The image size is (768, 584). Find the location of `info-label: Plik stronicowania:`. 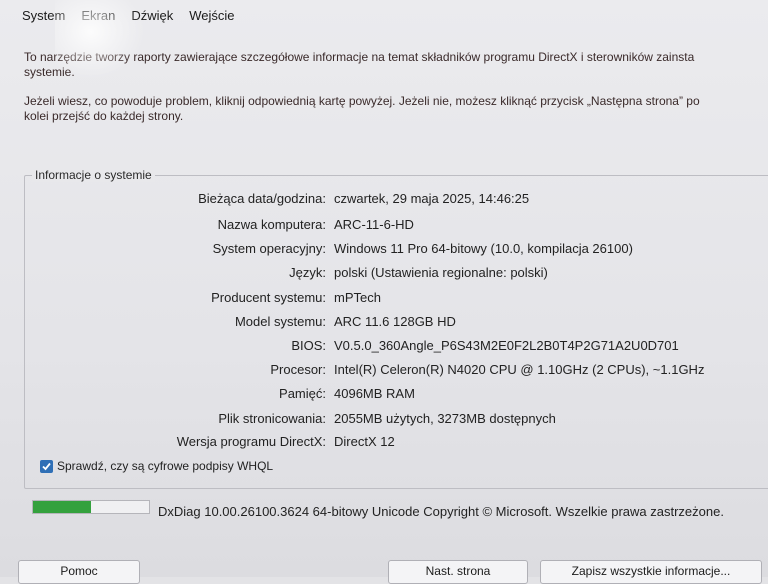

info-label: Plik stronicowania: is located at coordinates (272, 418).